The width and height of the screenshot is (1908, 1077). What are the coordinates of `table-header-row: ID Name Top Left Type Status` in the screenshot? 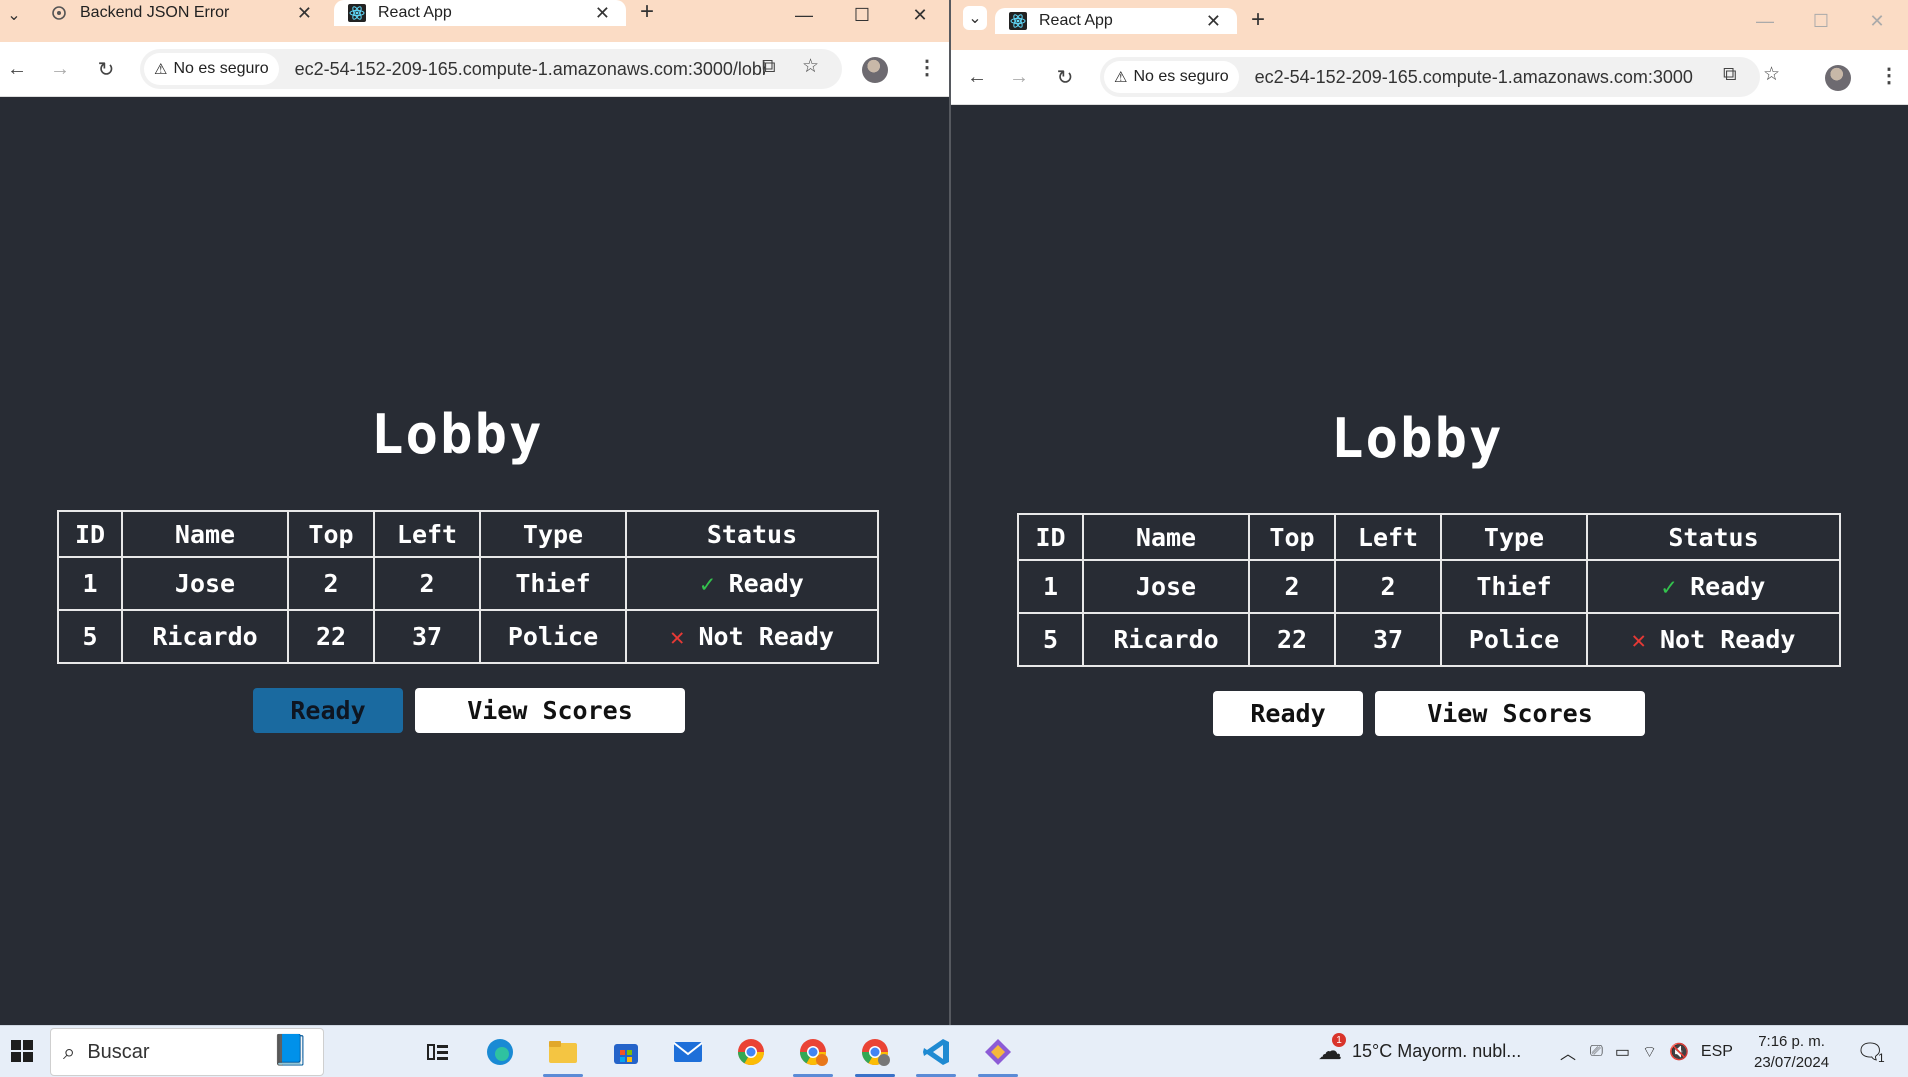 It's located at (1429, 537).